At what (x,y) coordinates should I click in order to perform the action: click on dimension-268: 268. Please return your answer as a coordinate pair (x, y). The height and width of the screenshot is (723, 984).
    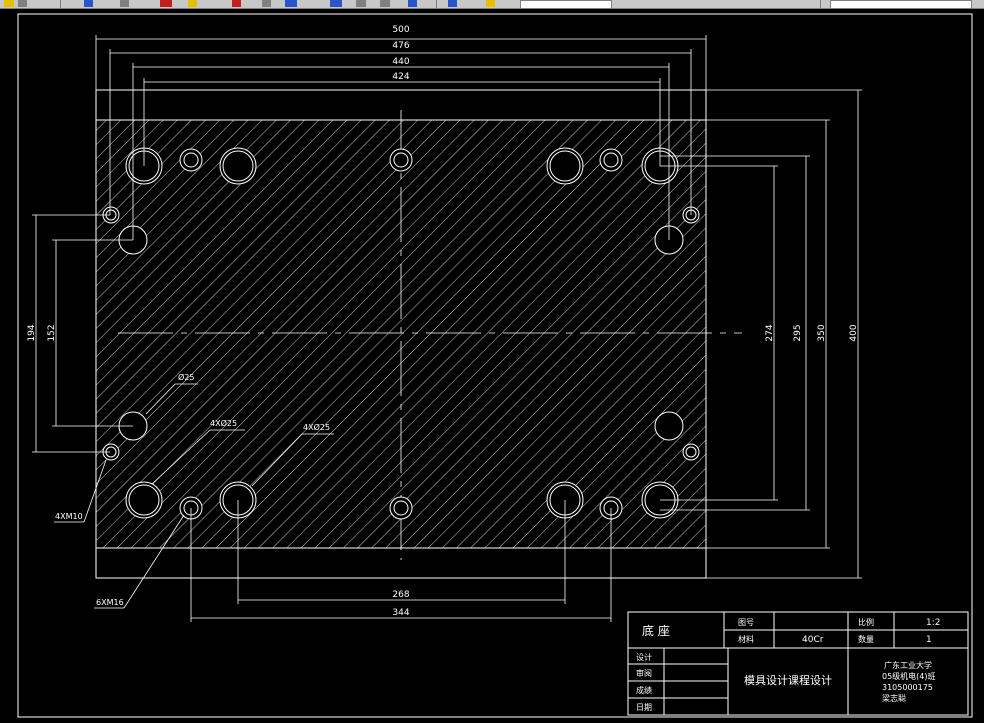
    Looking at the image, I should click on (400, 595).